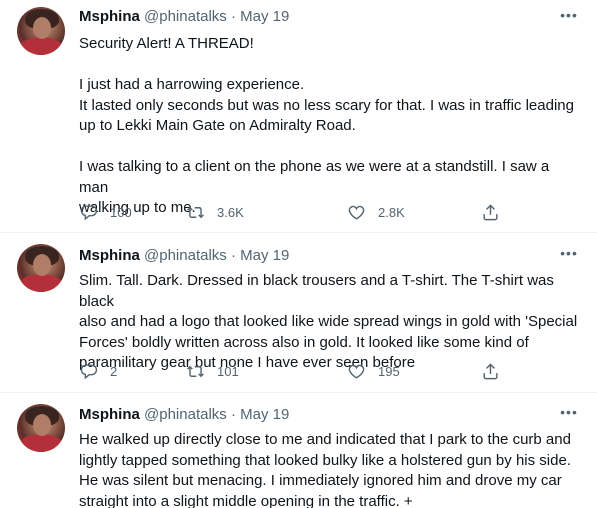 The height and width of the screenshot is (508, 597). What do you see at coordinates (228, 371) in the screenshot?
I see `retweet-count: 101` at bounding box center [228, 371].